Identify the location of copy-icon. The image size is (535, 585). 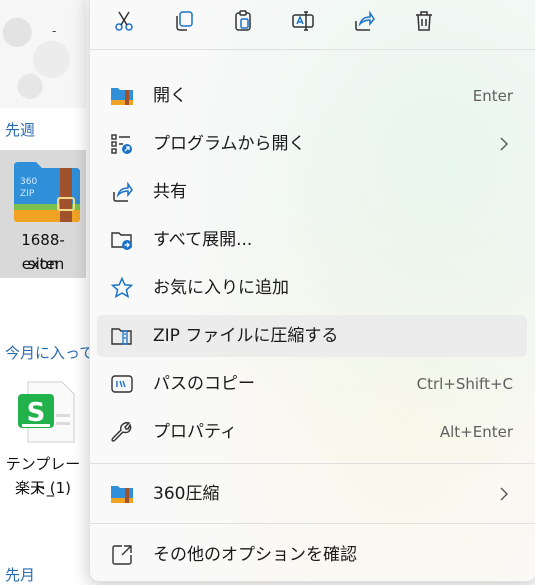
(184, 21).